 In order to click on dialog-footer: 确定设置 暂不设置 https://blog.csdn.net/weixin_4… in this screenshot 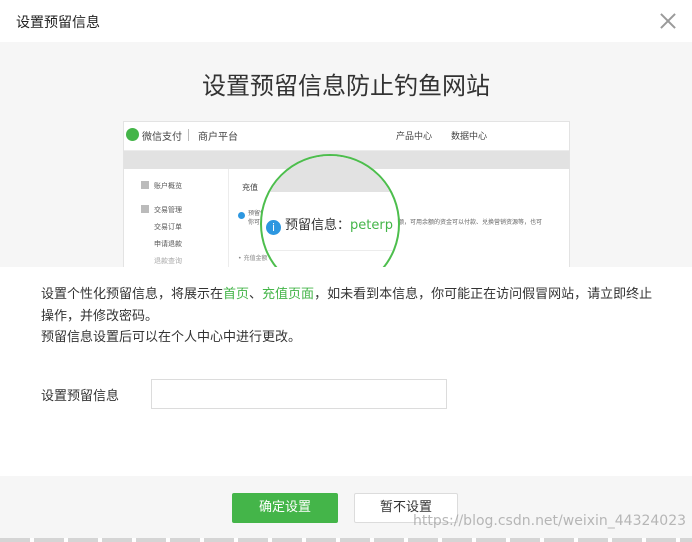, I will do `click(346, 509)`.